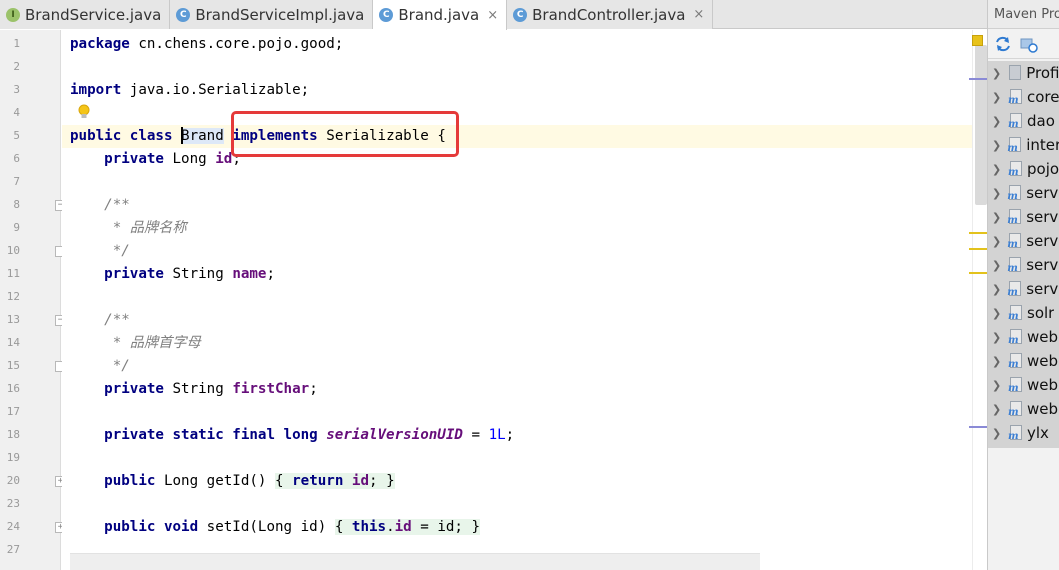 Image resolution: width=1059 pixels, height=570 pixels. Describe the element at coordinates (13, 250) in the screenshot. I see `line-number: 10` at that location.